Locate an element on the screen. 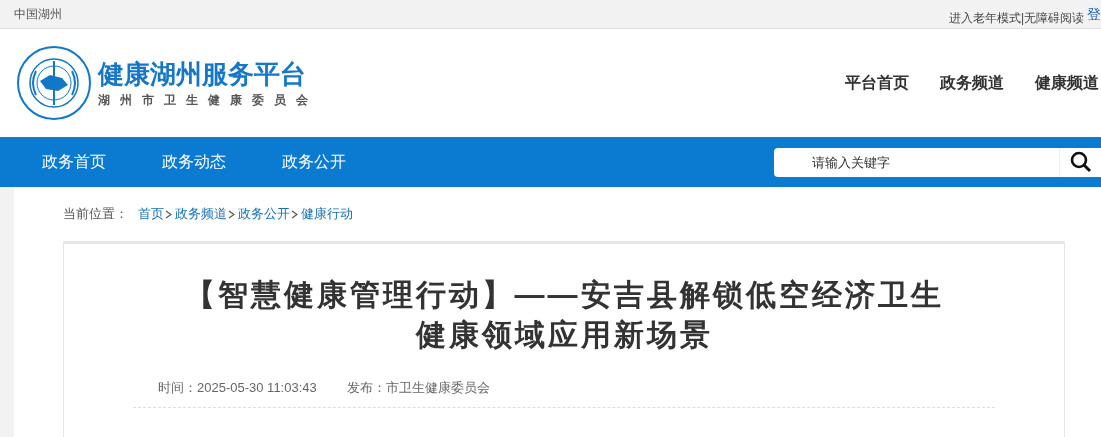  publish-time: 时间：2025-05-30 11:03:43 is located at coordinates (237, 388).